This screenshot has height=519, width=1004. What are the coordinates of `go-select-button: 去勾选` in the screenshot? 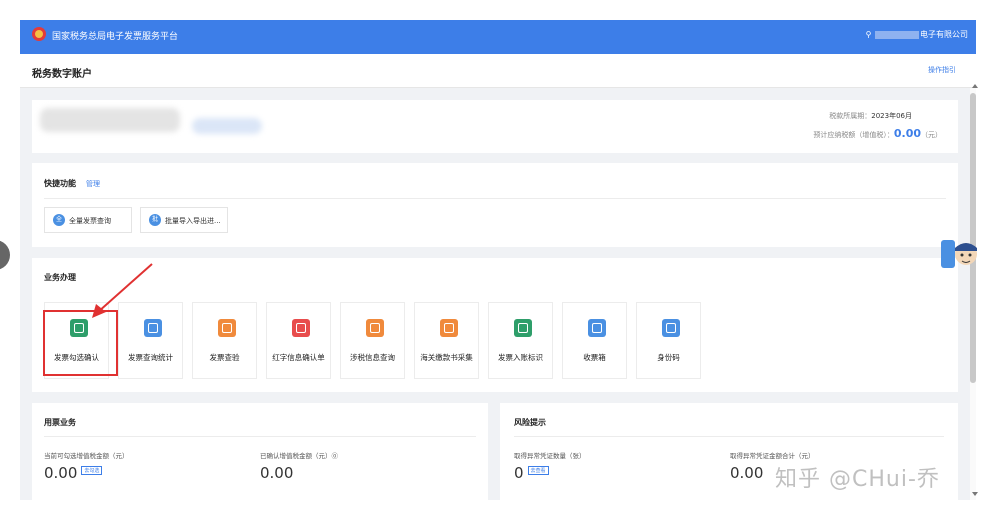 It's located at (92, 470).